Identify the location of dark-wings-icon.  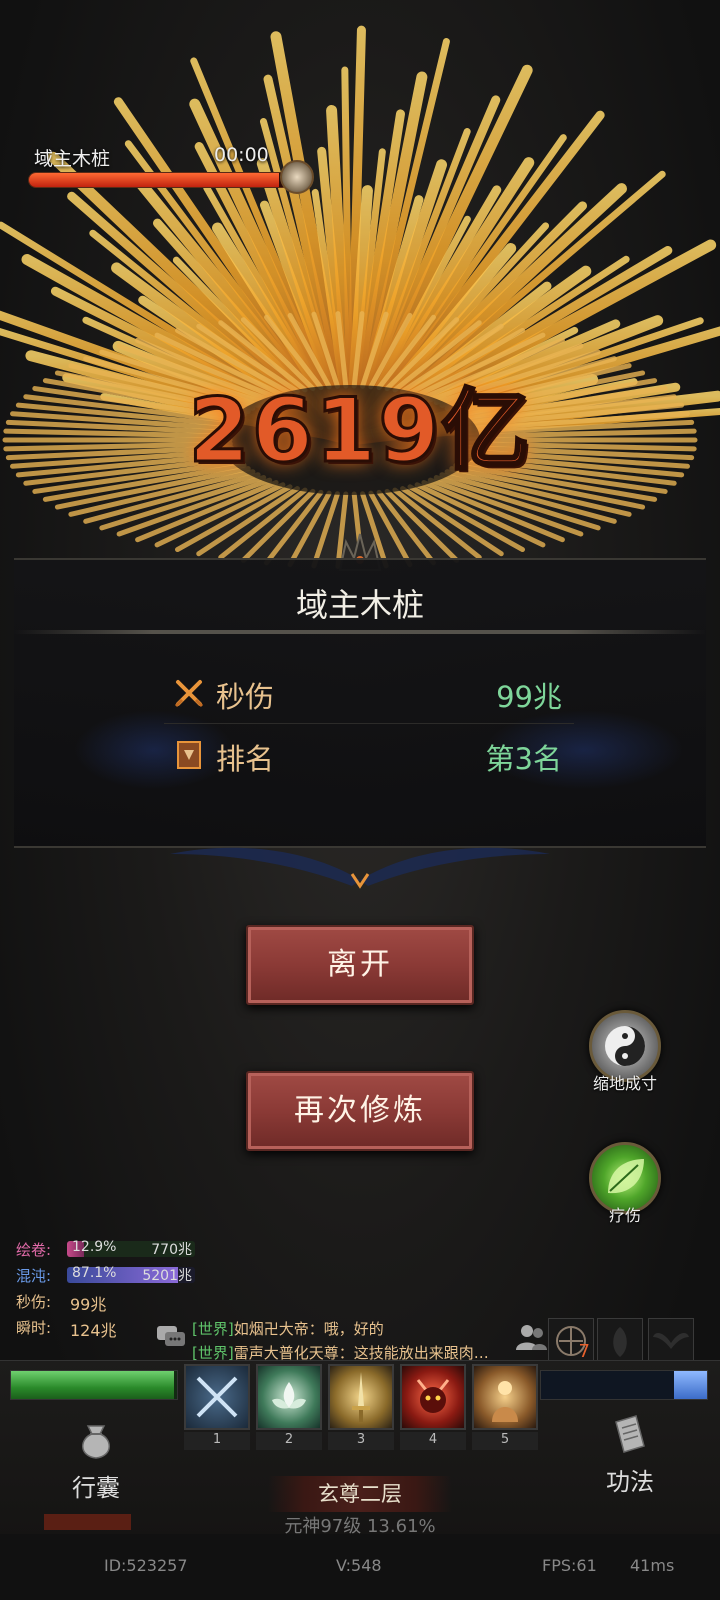
(671, 1341).